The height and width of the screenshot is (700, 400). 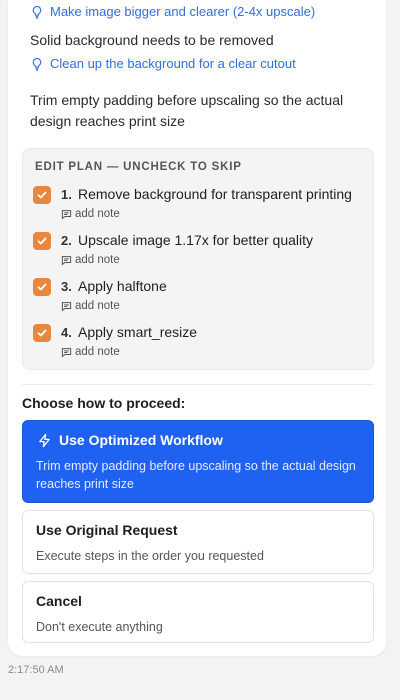 What do you see at coordinates (66, 332) in the screenshot?
I see `plan-item-number: 4.` at bounding box center [66, 332].